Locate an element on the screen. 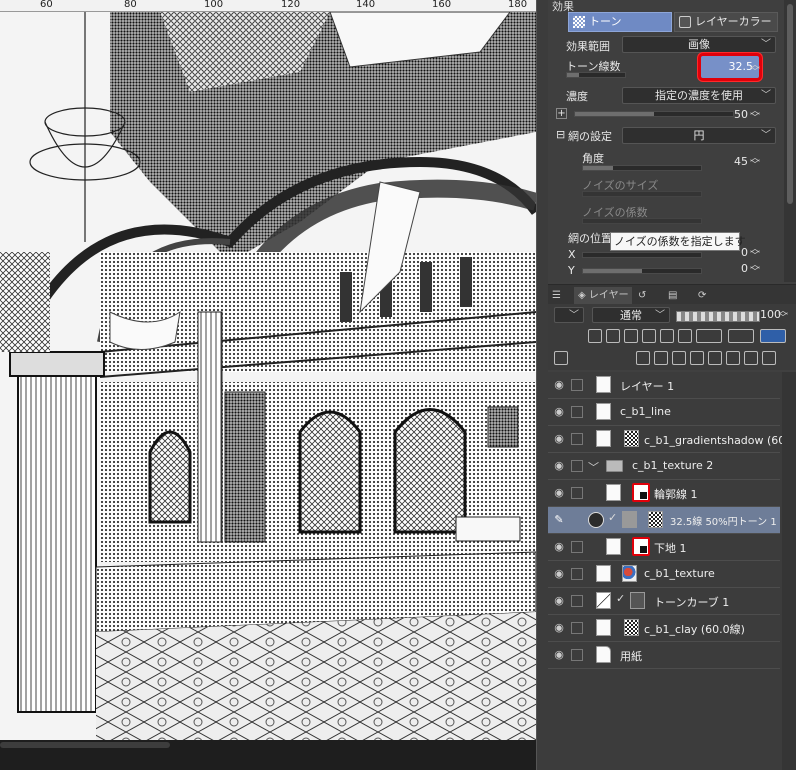  layer-row: ◉ c_b1_clay (60.0線) is located at coordinates (664, 628).